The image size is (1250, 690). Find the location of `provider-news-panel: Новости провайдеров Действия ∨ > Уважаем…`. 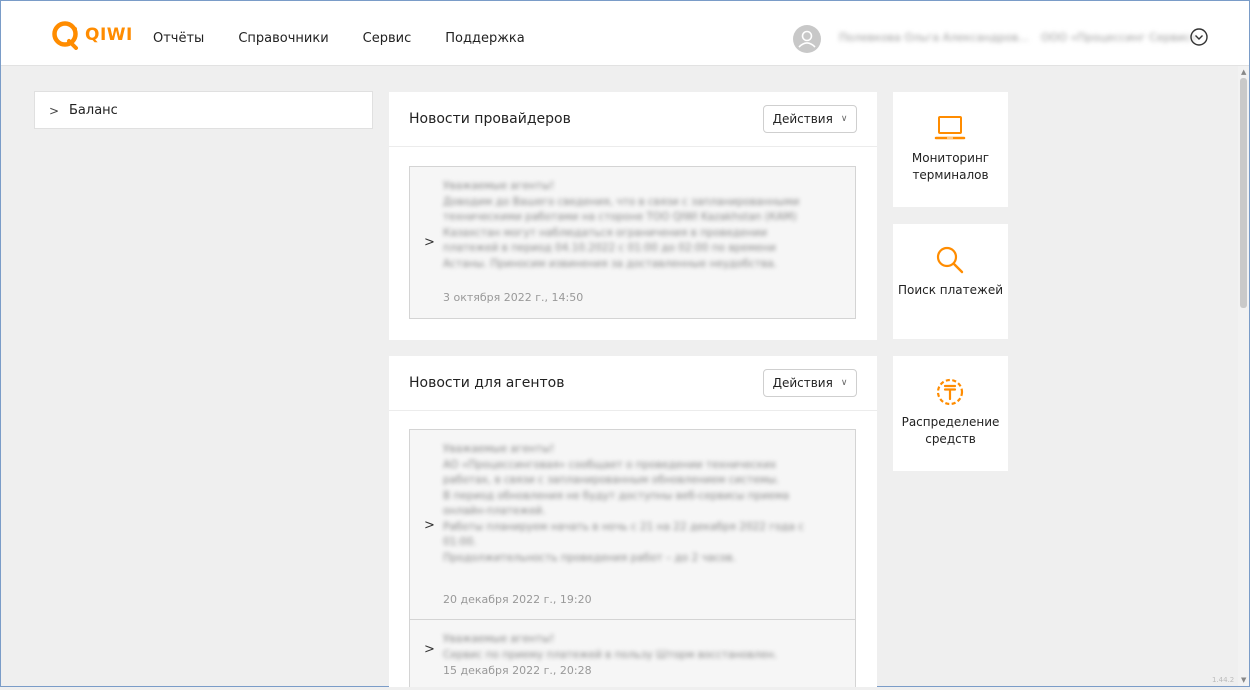

provider-news-panel: Новости провайдеров Действия ∨ > Уважаем… is located at coordinates (633, 216).